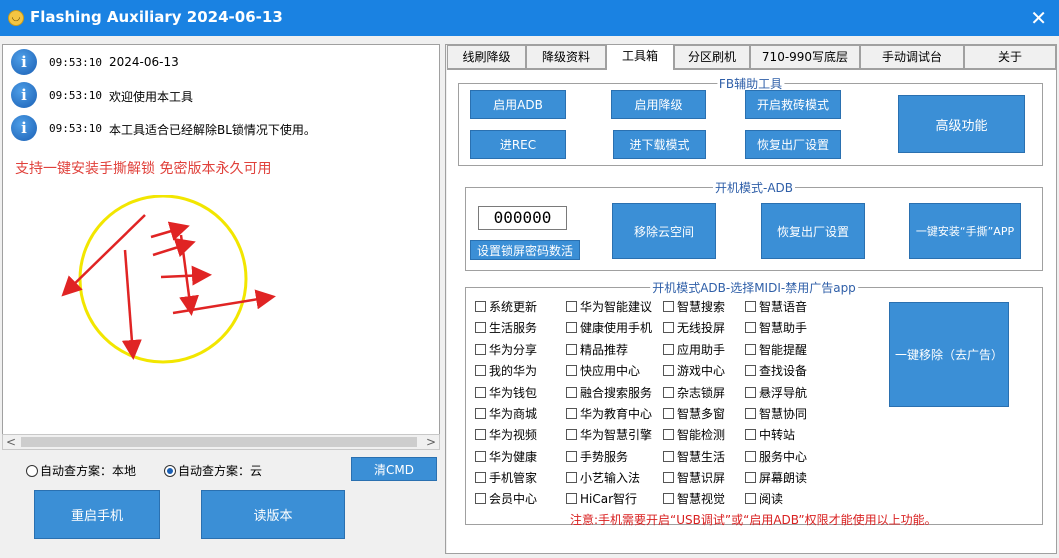 The width and height of the screenshot is (1059, 558). What do you see at coordinates (506, 499) in the screenshot?
I see `app-checkbox: 会员中心` at bounding box center [506, 499].